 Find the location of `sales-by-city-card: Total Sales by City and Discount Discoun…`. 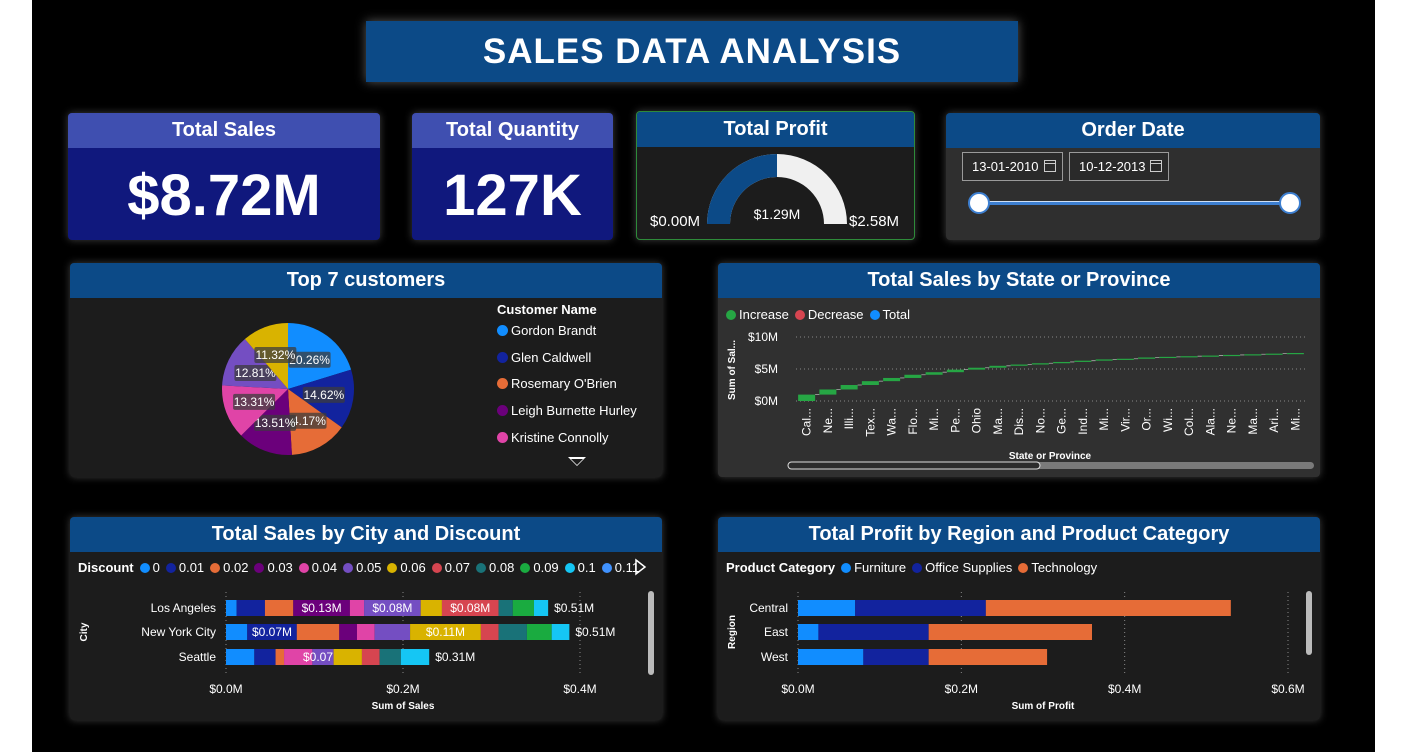

sales-by-city-card: Total Sales by City and Discount Discoun… is located at coordinates (366, 618).